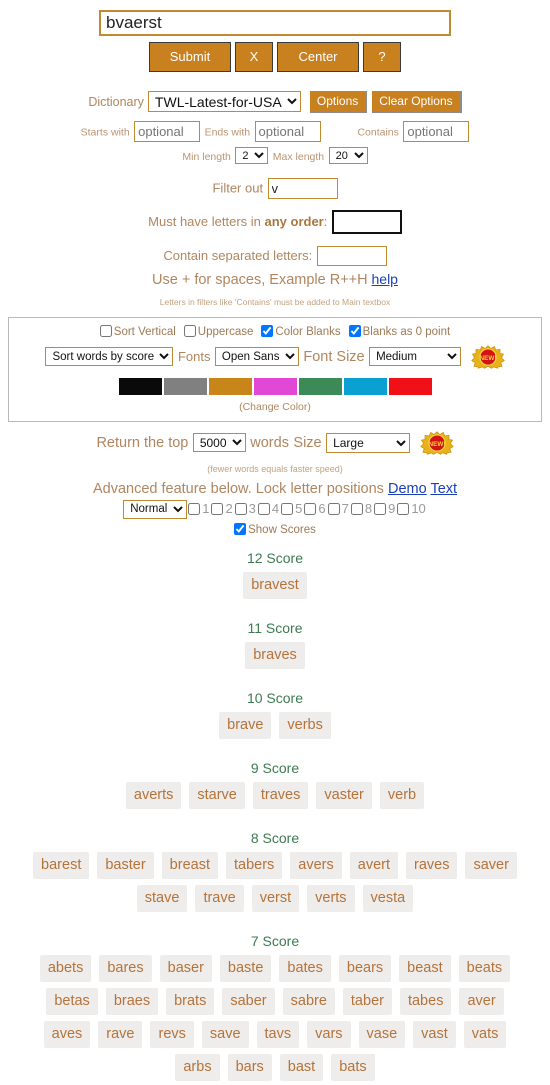  Describe the element at coordinates (436, 131) in the screenshot. I see `contains-input` at that location.